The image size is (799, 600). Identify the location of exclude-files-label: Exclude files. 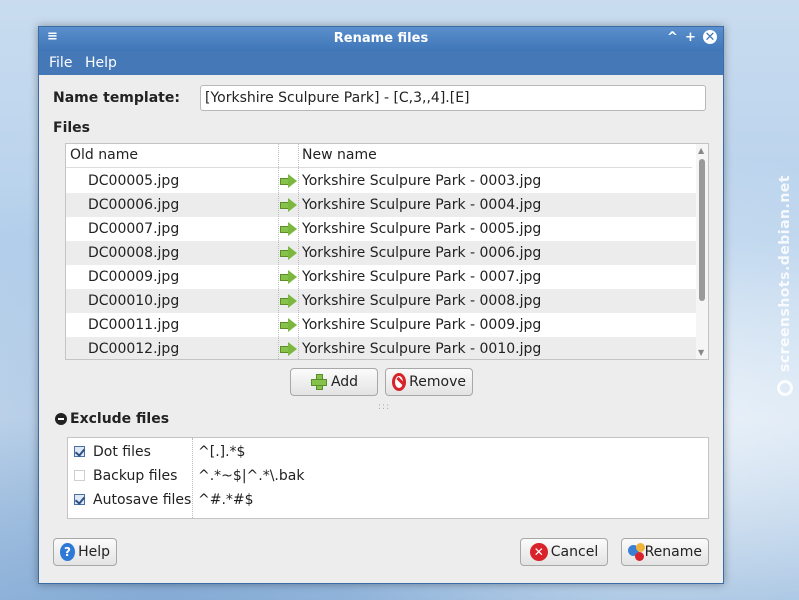
(120, 419).